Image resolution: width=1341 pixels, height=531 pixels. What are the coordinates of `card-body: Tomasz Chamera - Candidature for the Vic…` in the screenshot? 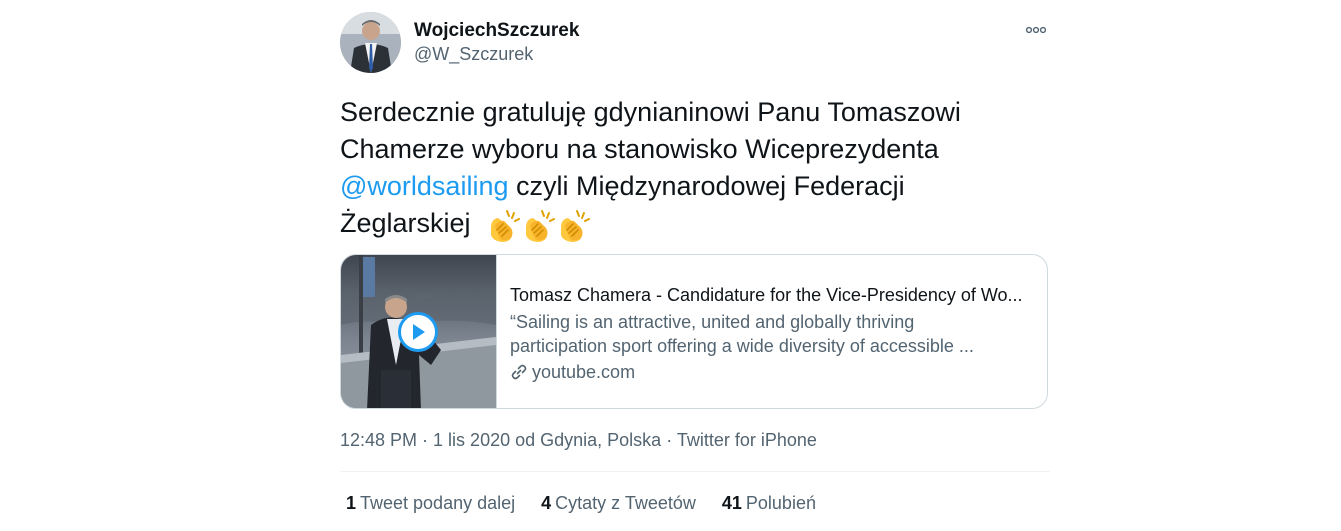 It's located at (775, 333).